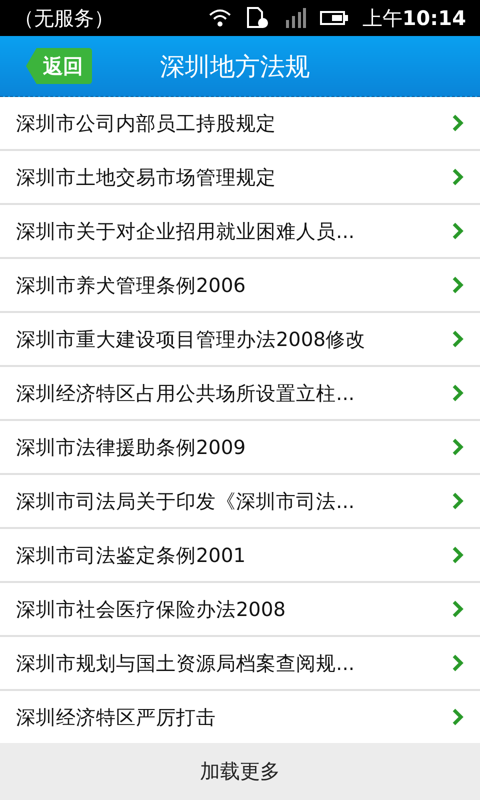  I want to click on item-title: 深圳市司法鉴定条例2001, so click(131, 555).